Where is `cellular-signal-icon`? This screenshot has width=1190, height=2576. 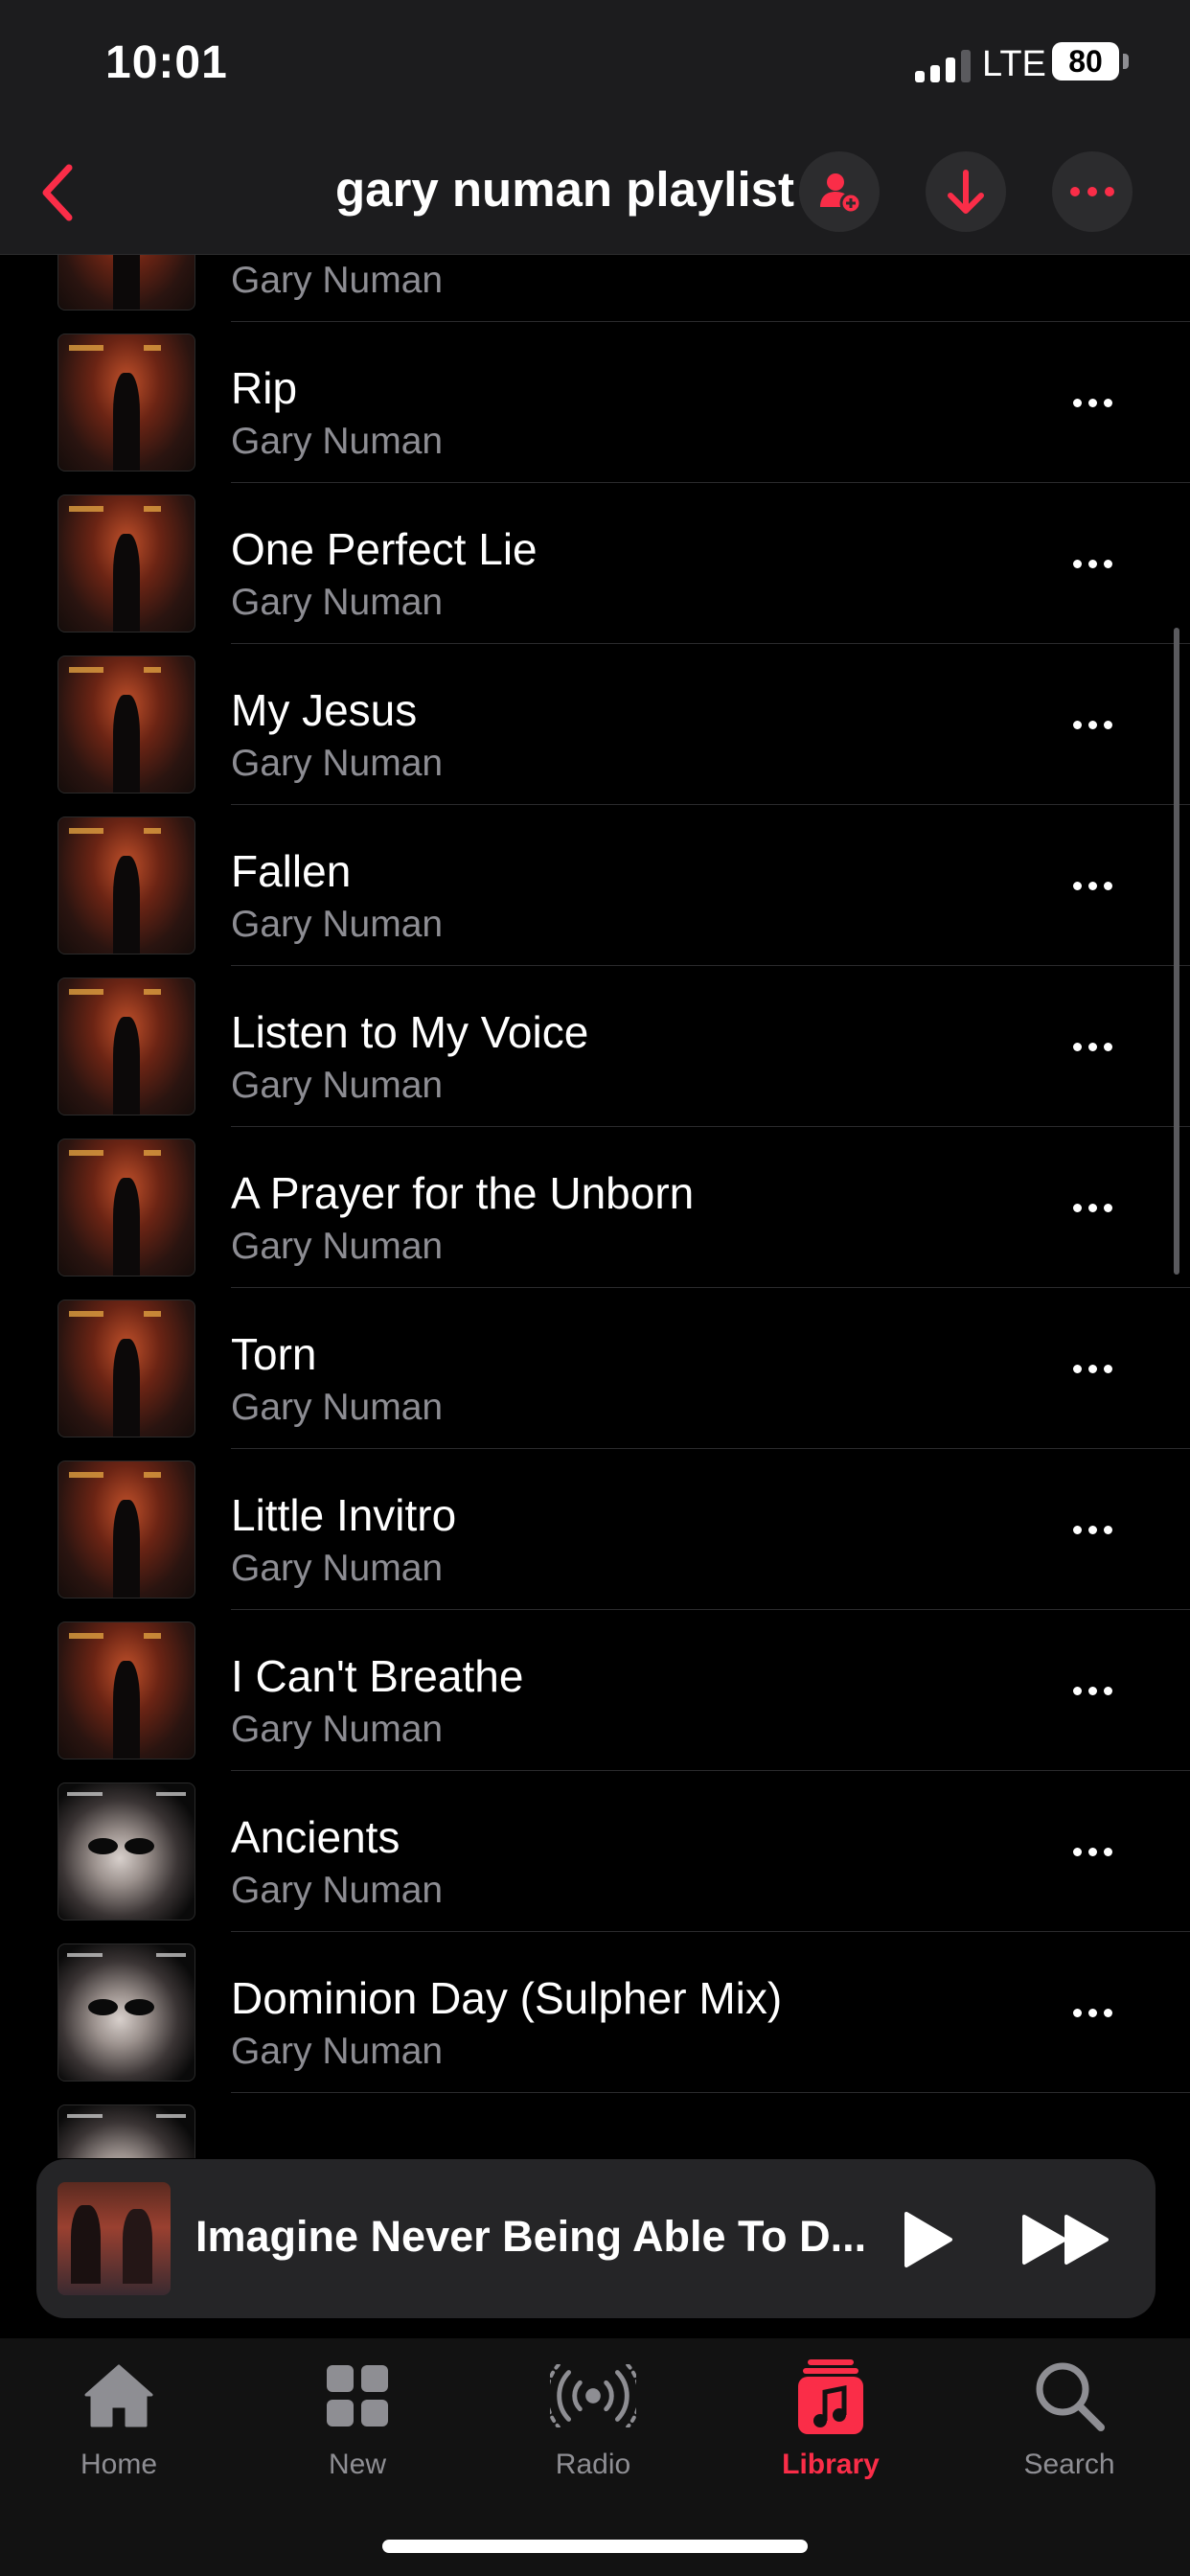
cellular-signal-icon is located at coordinates (943, 66).